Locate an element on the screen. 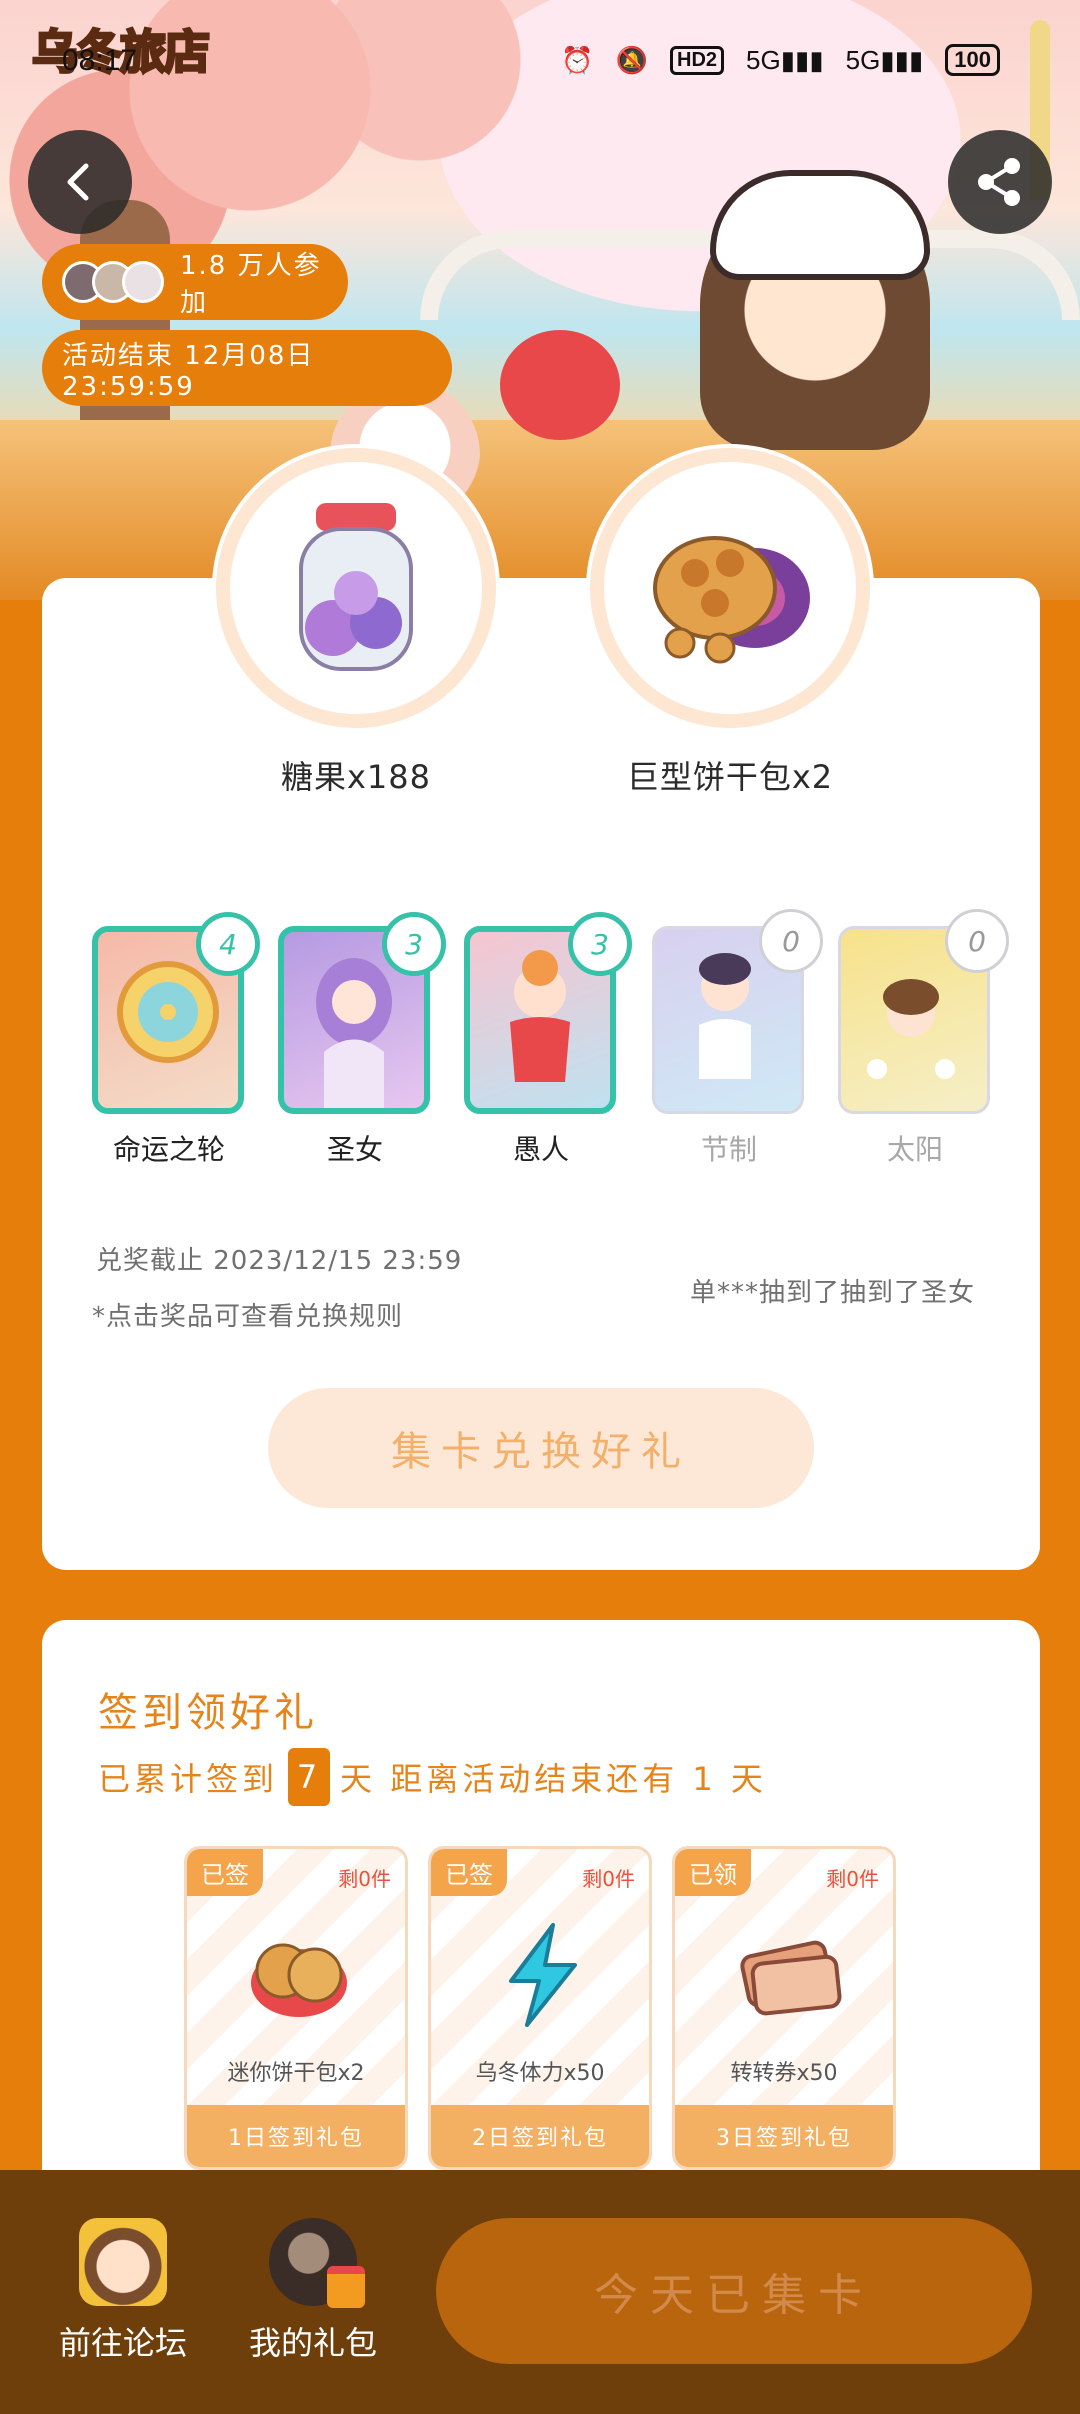 This screenshot has height=2414, width=1080. event-end-pill: 活动结束 12月08日 23:59:59 is located at coordinates (247, 368).